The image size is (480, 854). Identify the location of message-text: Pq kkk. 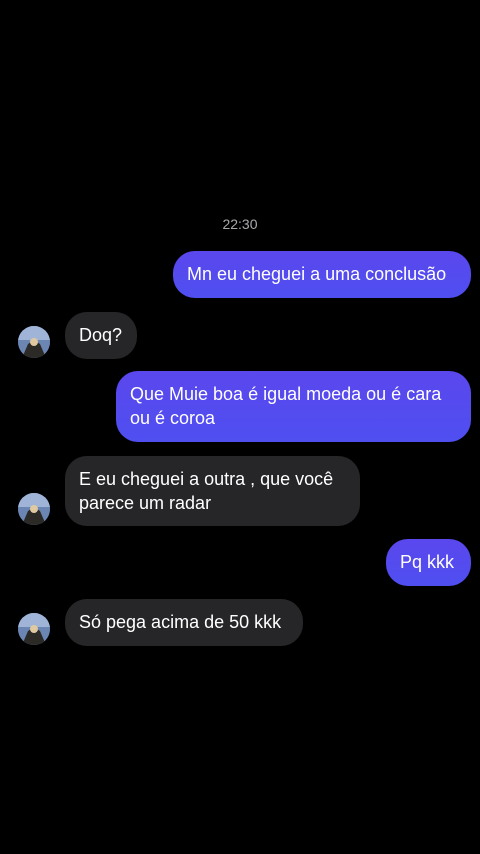
(427, 562).